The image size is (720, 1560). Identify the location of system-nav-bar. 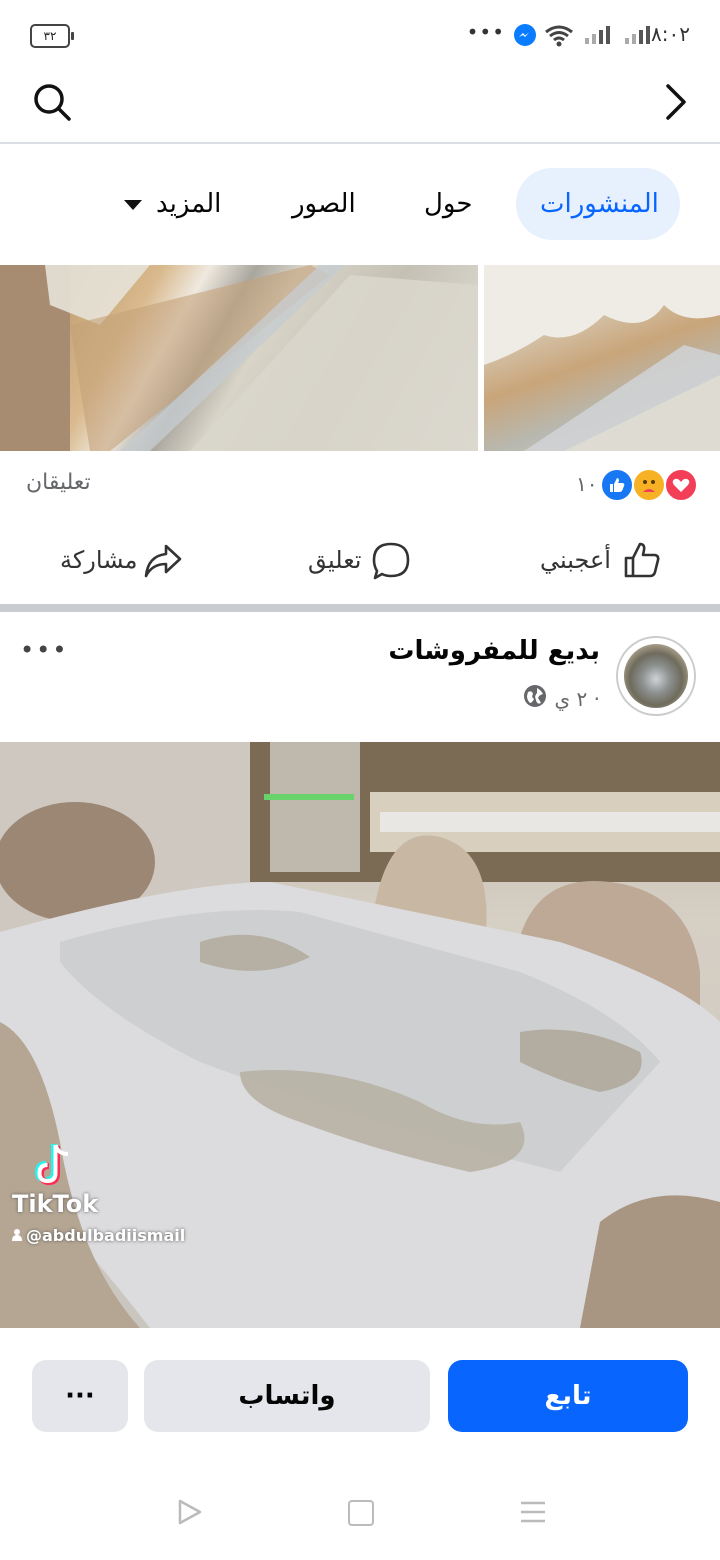
(360, 1510).